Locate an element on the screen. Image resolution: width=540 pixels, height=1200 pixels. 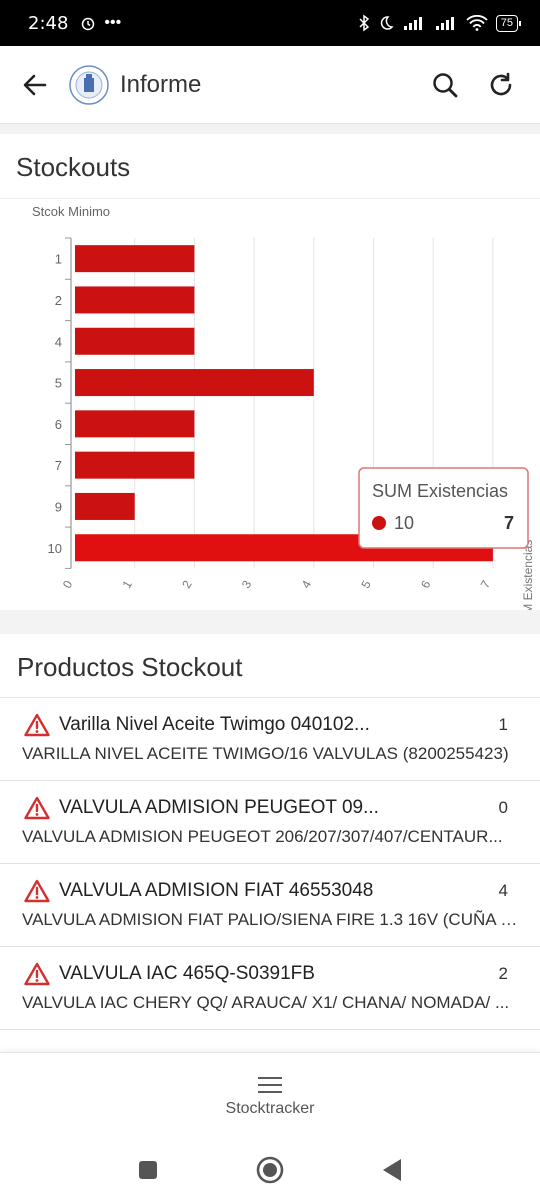
back-nav-button is located at coordinates (392, 1170).